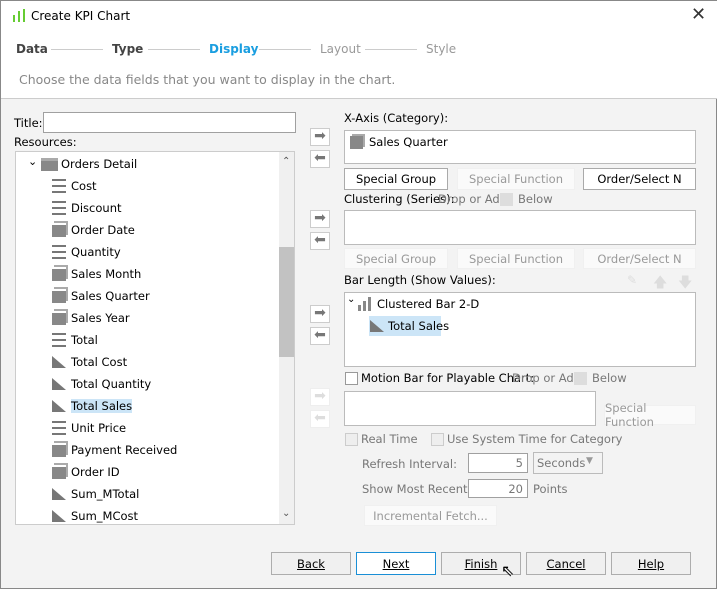 This screenshot has width=717, height=589. What do you see at coordinates (550, 489) in the screenshot?
I see `points-label: Points` at bounding box center [550, 489].